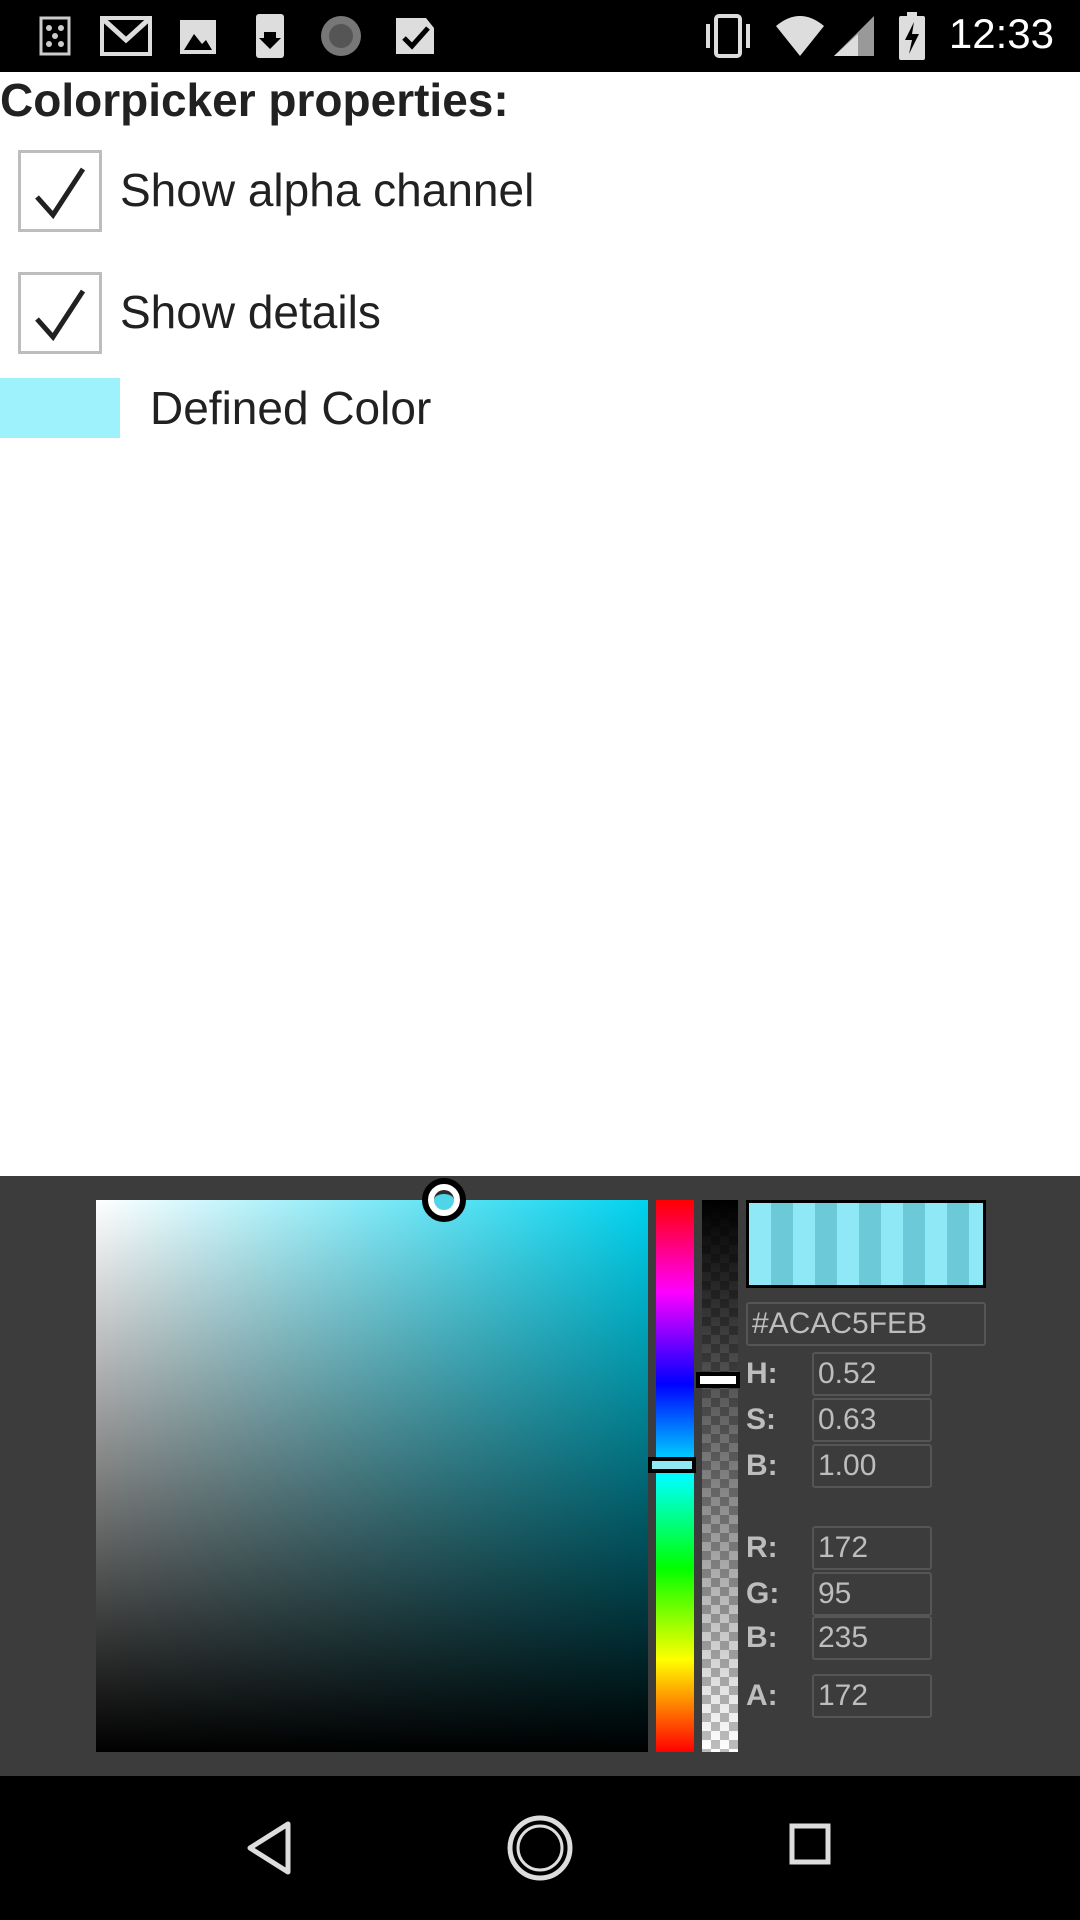  I want to click on show-details-label: Show details, so click(250, 312).